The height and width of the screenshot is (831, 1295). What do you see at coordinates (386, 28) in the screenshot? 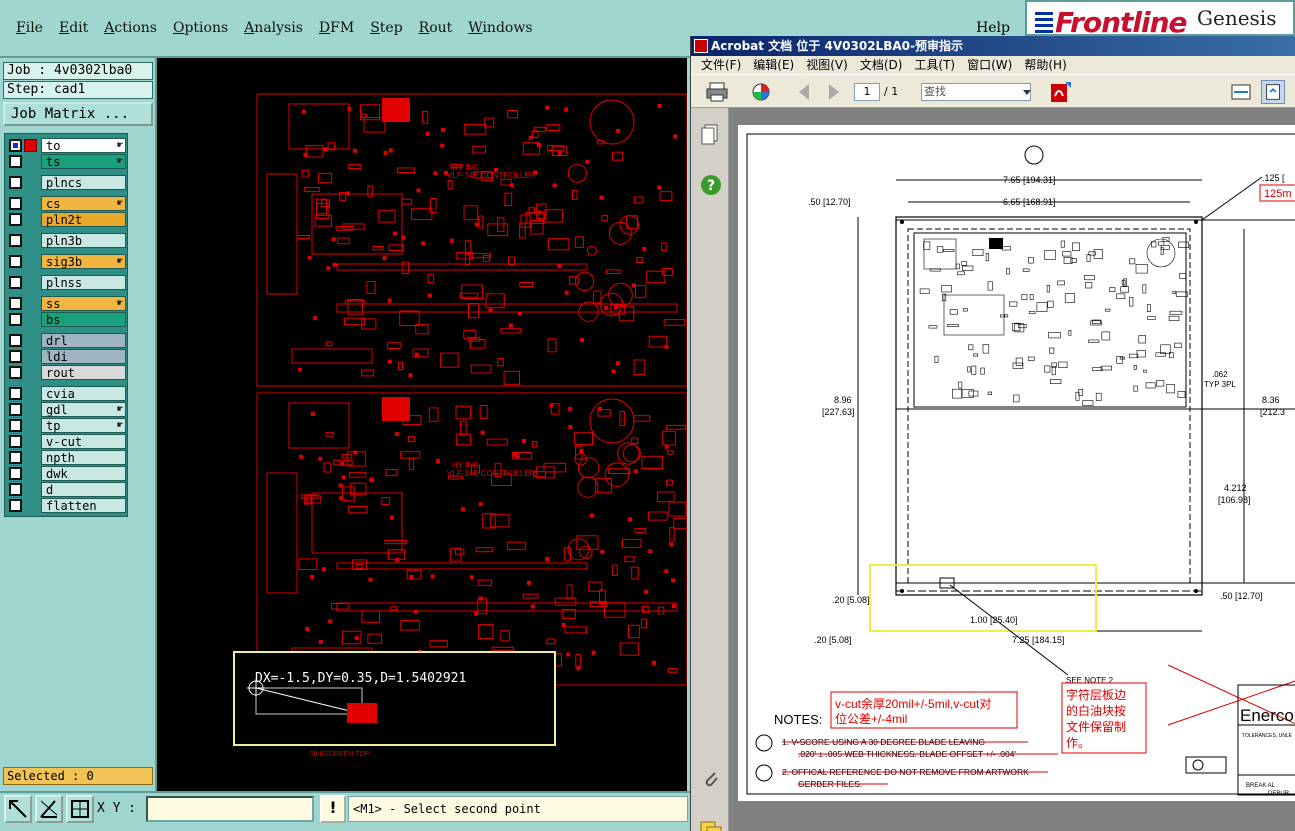
I see `menu-step: Step` at bounding box center [386, 28].